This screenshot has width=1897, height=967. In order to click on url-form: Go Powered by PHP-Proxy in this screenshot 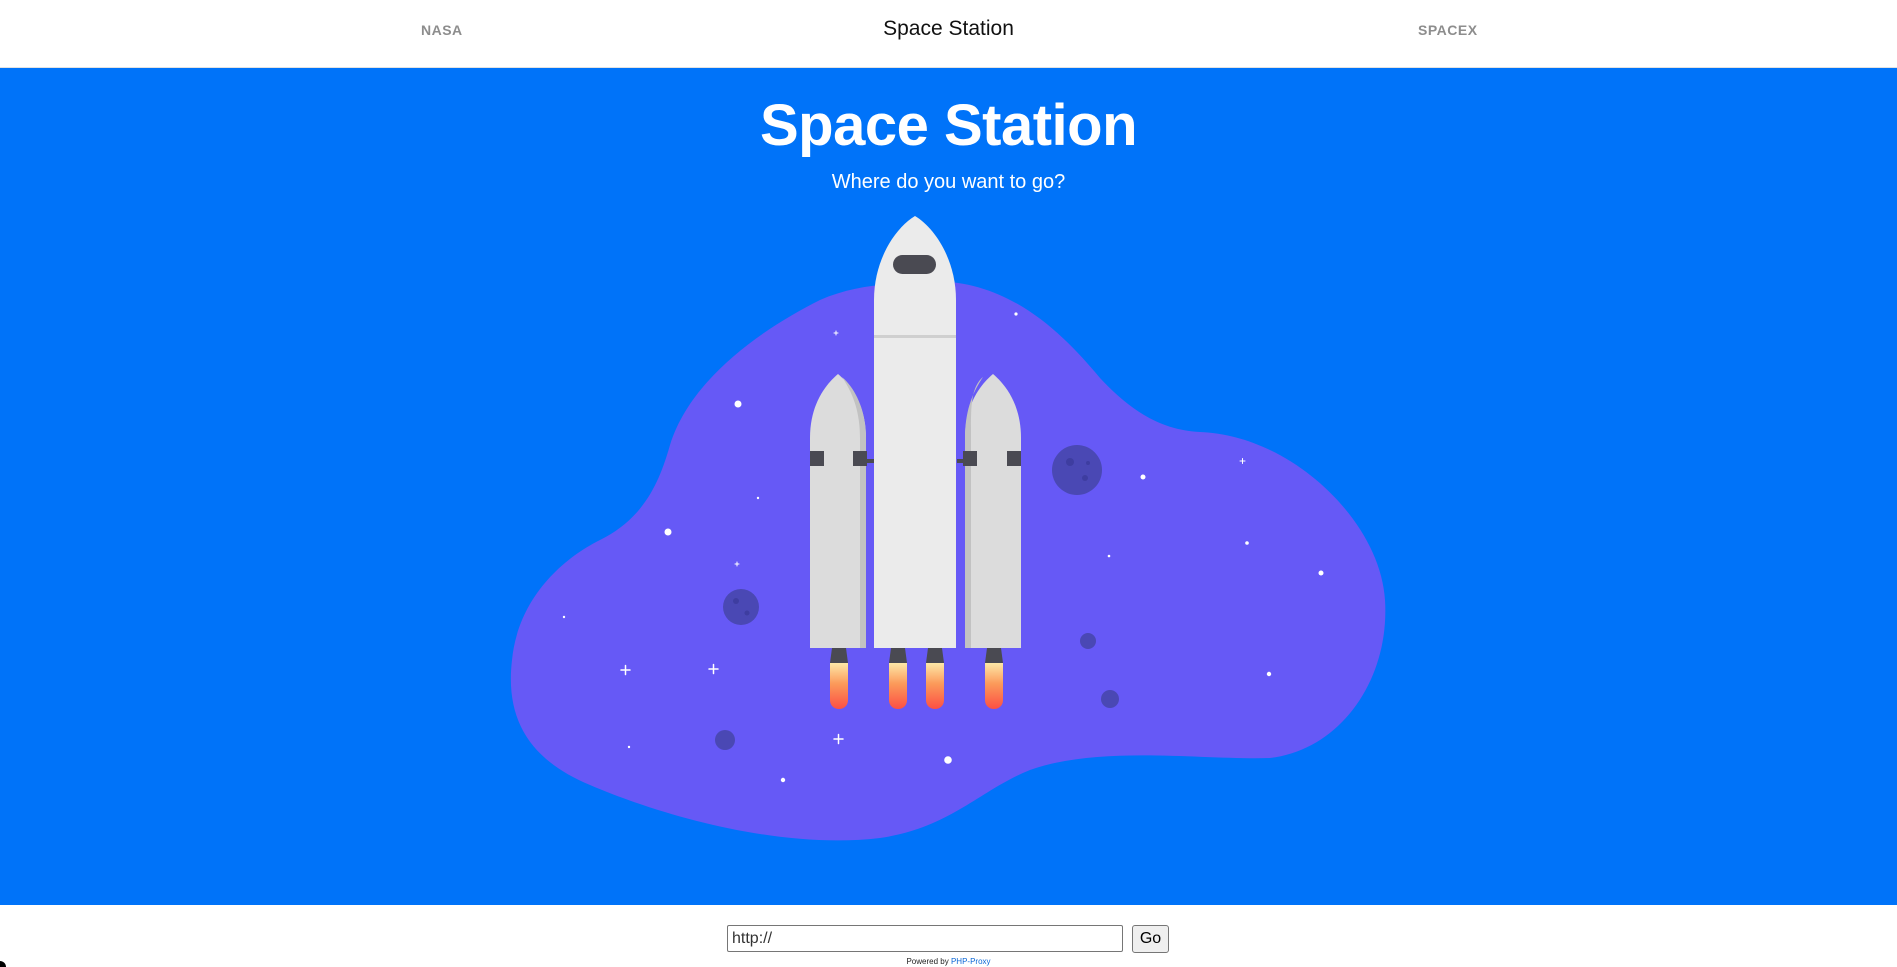, I will do `click(948, 936)`.